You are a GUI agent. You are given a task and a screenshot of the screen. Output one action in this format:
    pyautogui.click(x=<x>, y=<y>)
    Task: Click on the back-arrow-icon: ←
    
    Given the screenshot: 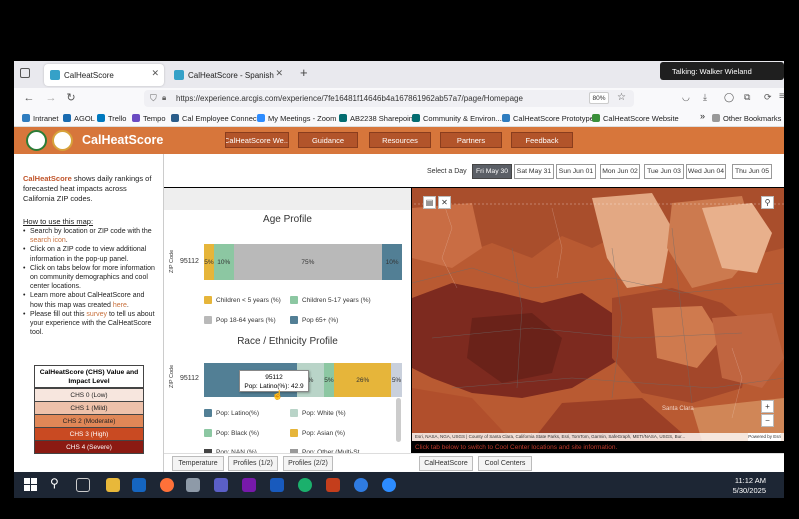 What is the action you would take?
    pyautogui.click(x=29, y=98)
    